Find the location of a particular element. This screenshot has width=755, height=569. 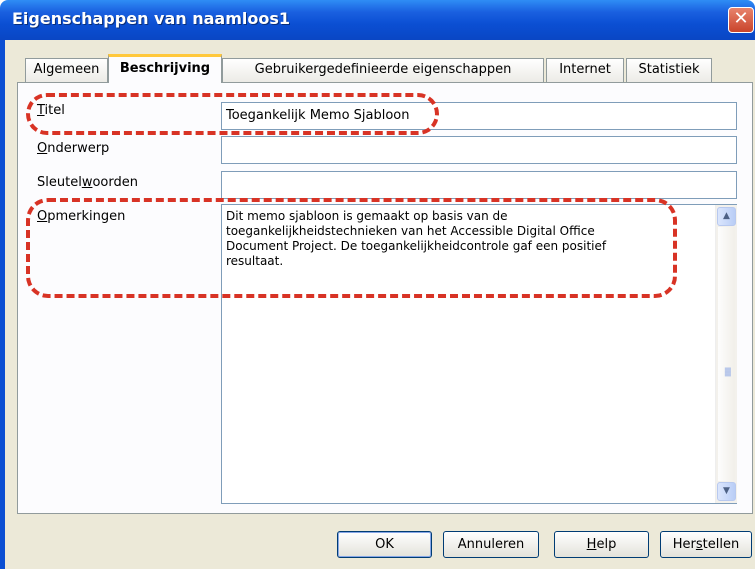

reset-button: Herstellen is located at coordinates (706, 544).